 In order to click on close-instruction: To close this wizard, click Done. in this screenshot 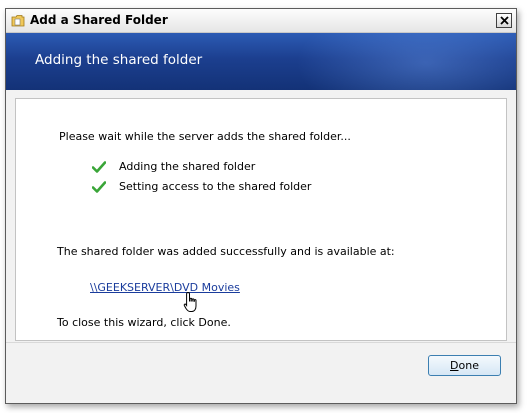, I will do `click(144, 322)`.